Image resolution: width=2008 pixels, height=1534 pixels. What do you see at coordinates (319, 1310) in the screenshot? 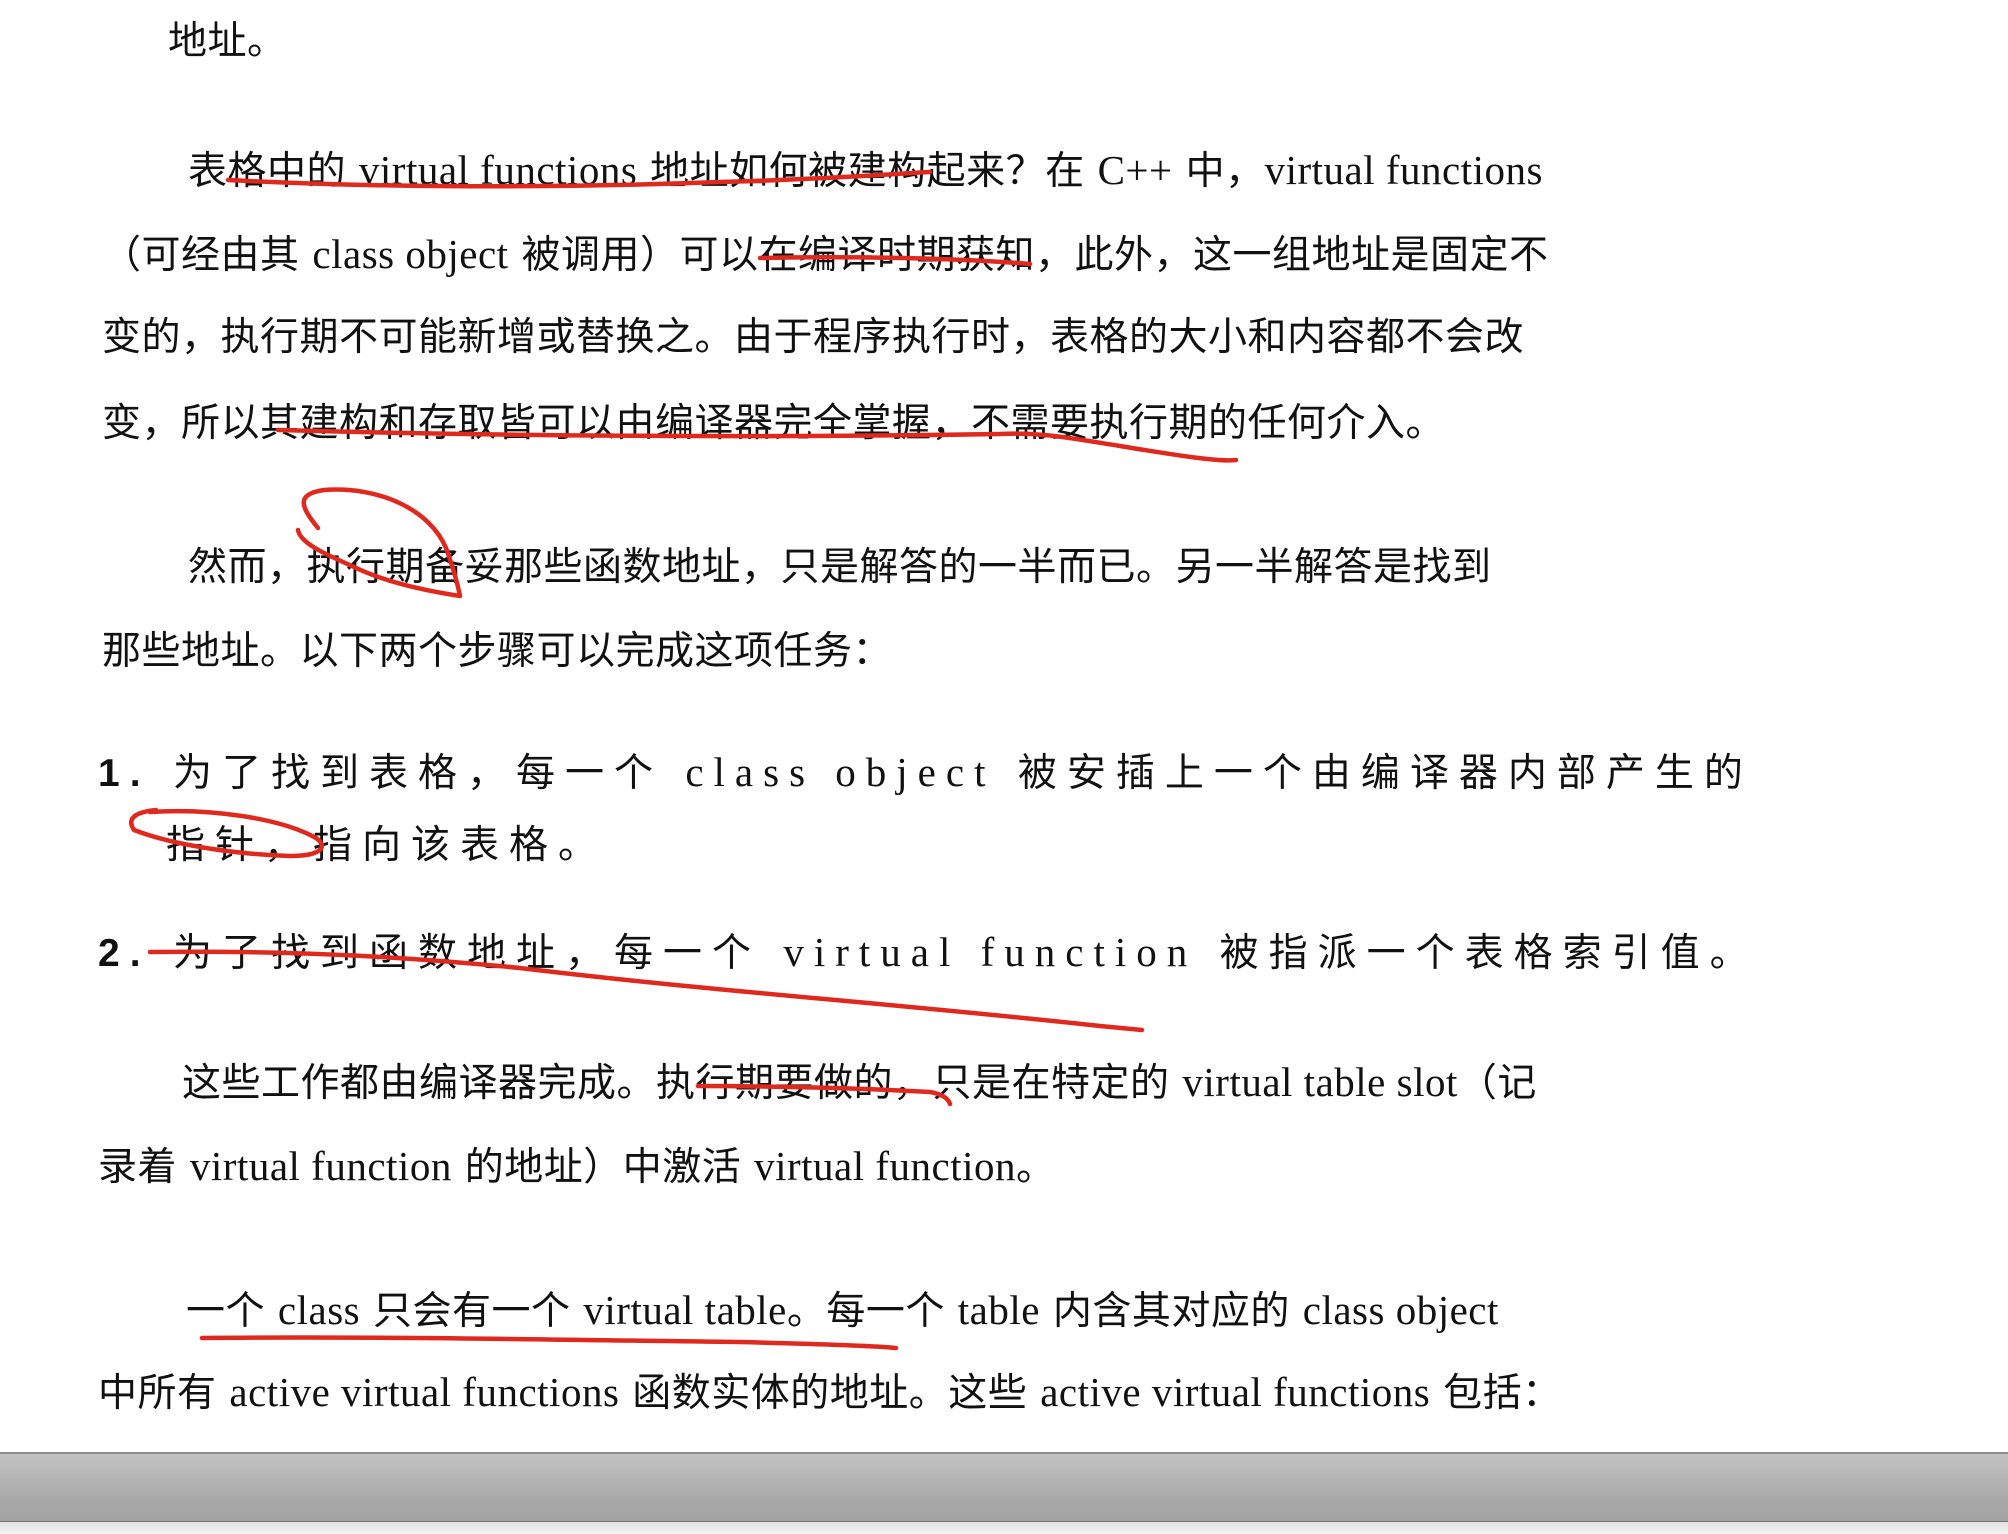
I see `p4-l1-latin: class` at bounding box center [319, 1310].